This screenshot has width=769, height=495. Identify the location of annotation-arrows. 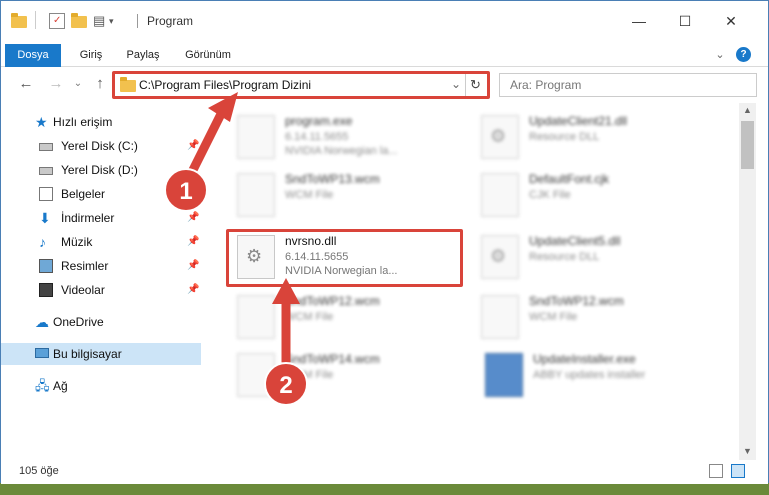
(241, 229).